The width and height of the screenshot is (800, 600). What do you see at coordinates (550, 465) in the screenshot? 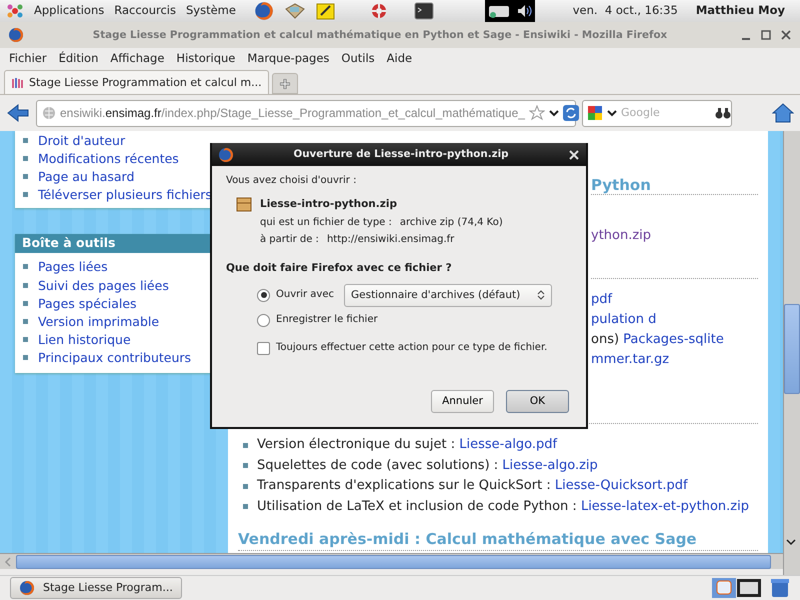
I see `page-link: Liesse-algo.zip` at bounding box center [550, 465].